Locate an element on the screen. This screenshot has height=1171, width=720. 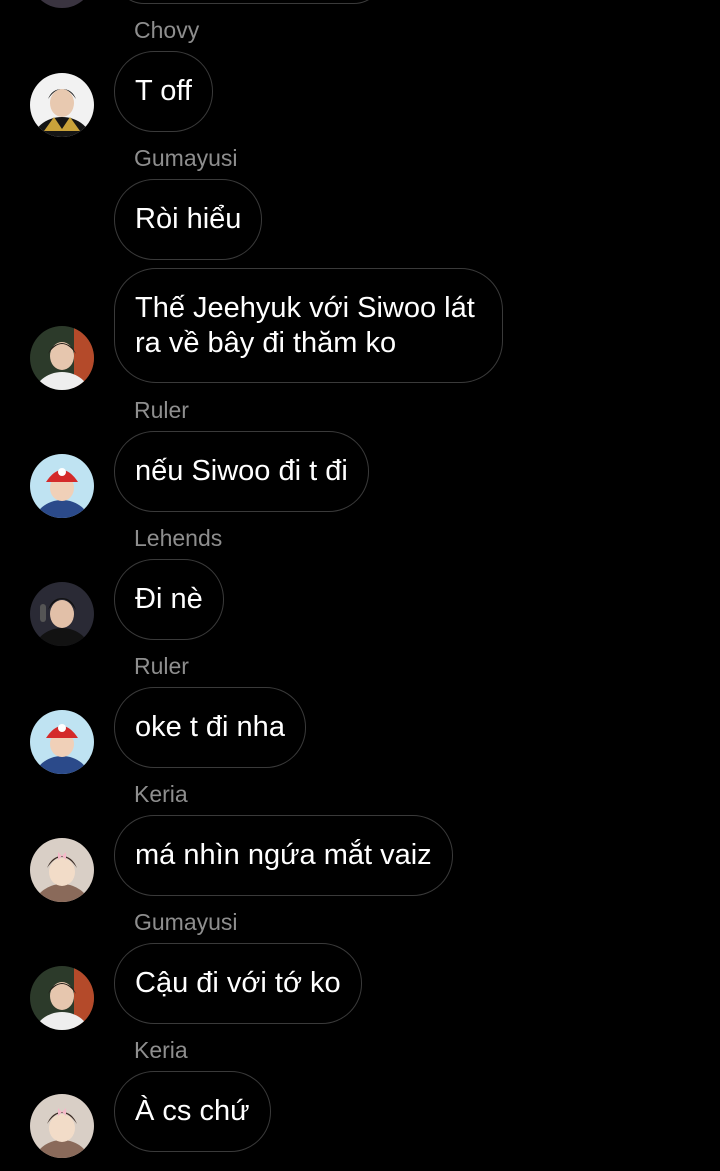
message-bubble: À cs chứ is located at coordinates (192, 1111).